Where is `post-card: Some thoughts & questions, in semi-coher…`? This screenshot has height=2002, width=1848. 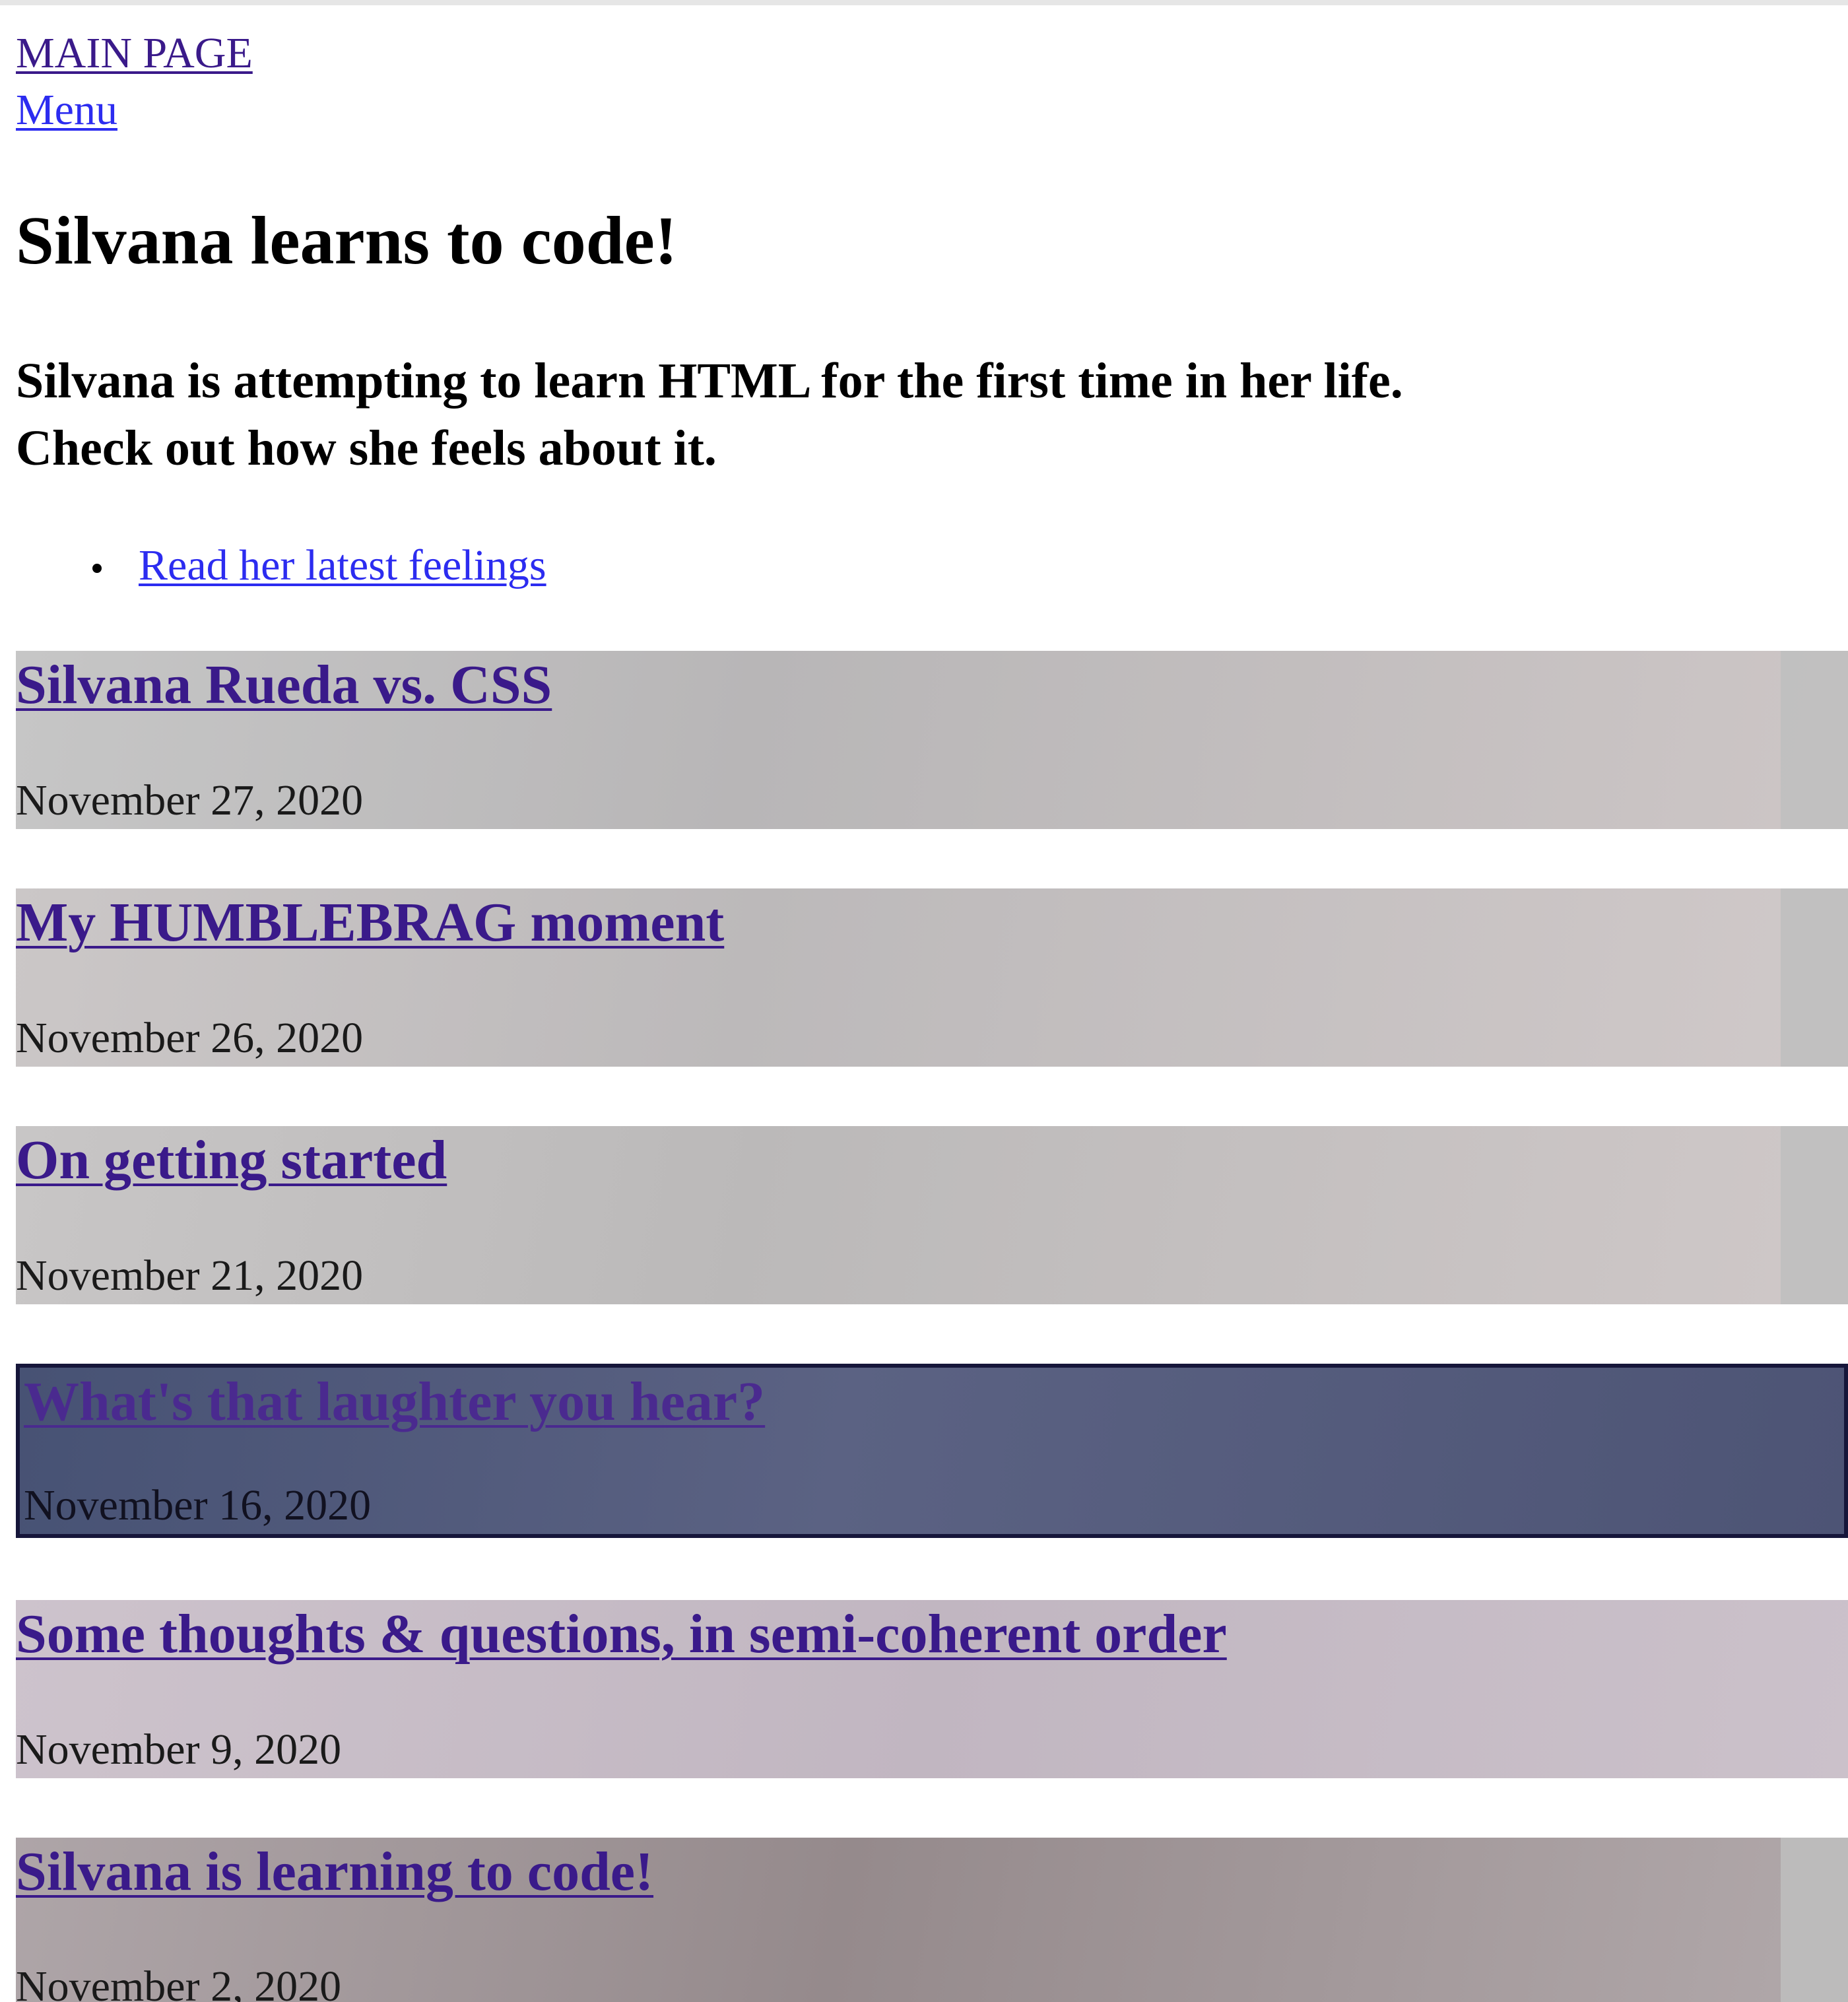
post-card: Some thoughts & questions, in semi-coher… is located at coordinates (932, 1689).